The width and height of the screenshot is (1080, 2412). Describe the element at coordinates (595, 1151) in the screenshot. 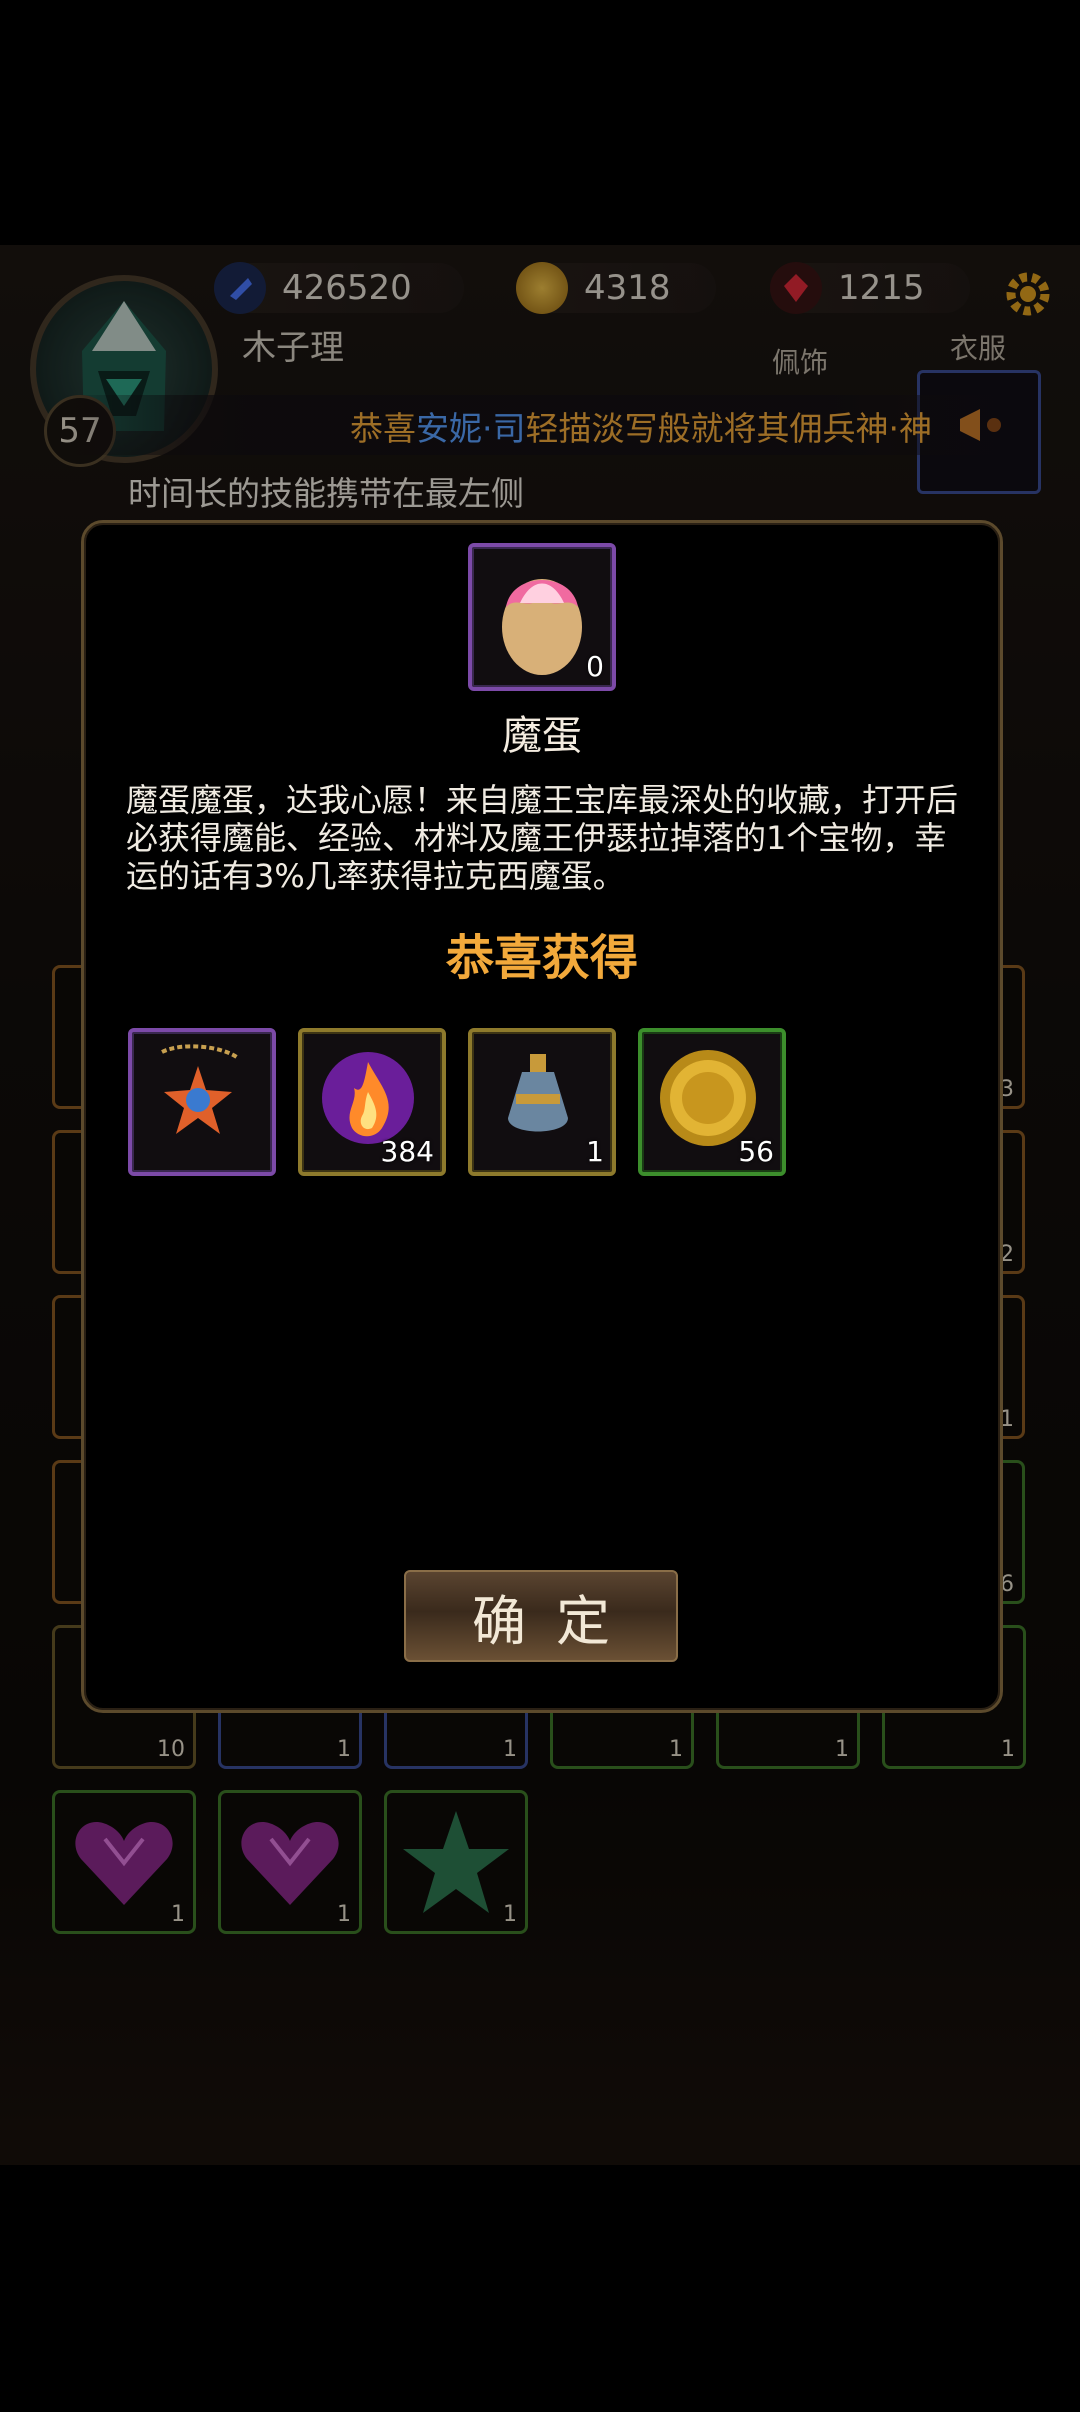

I see `reward-count: 1` at that location.